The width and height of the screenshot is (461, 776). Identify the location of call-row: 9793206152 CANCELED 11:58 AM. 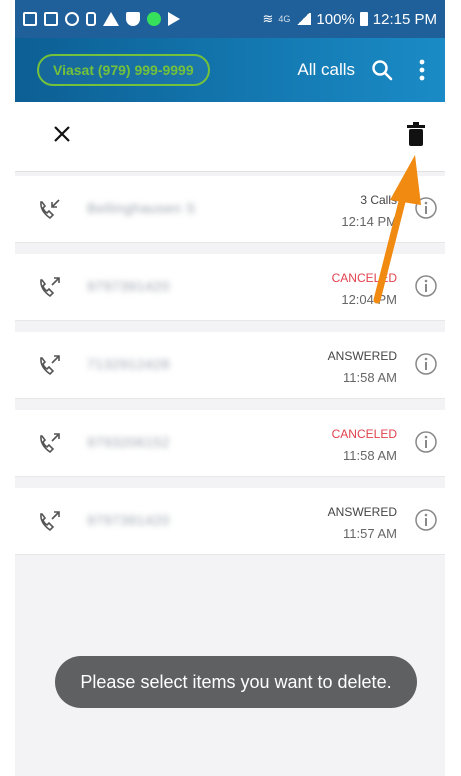
(230, 443).